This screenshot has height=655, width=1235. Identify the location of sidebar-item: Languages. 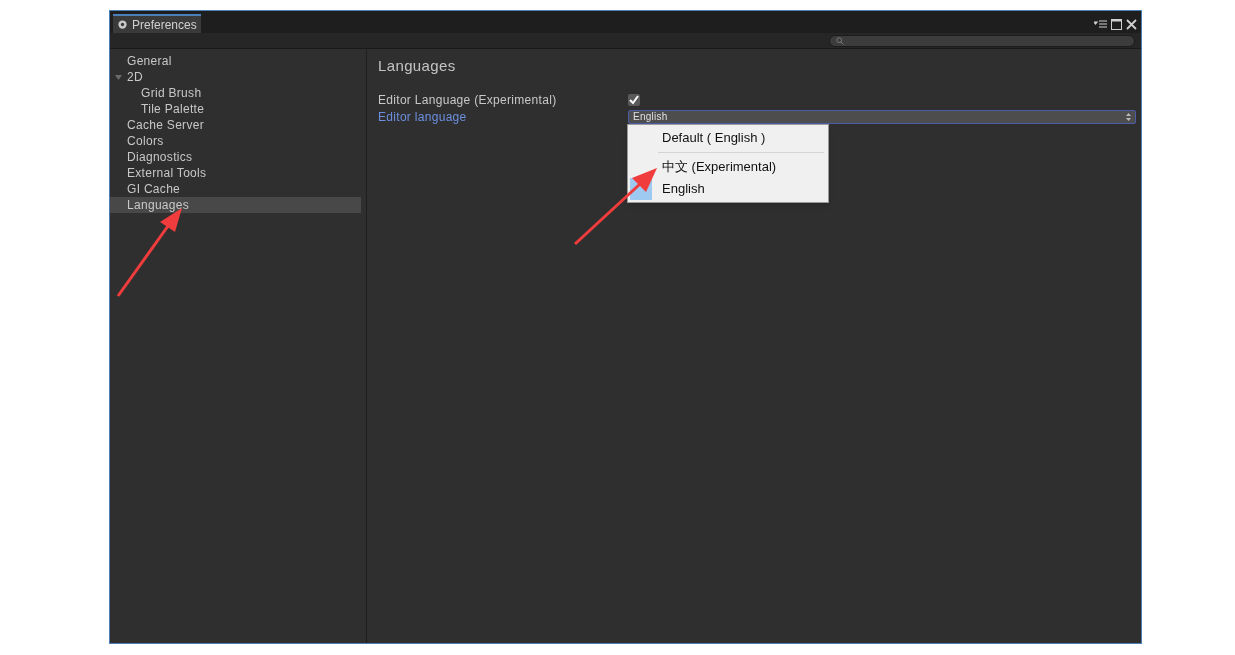
(235, 205).